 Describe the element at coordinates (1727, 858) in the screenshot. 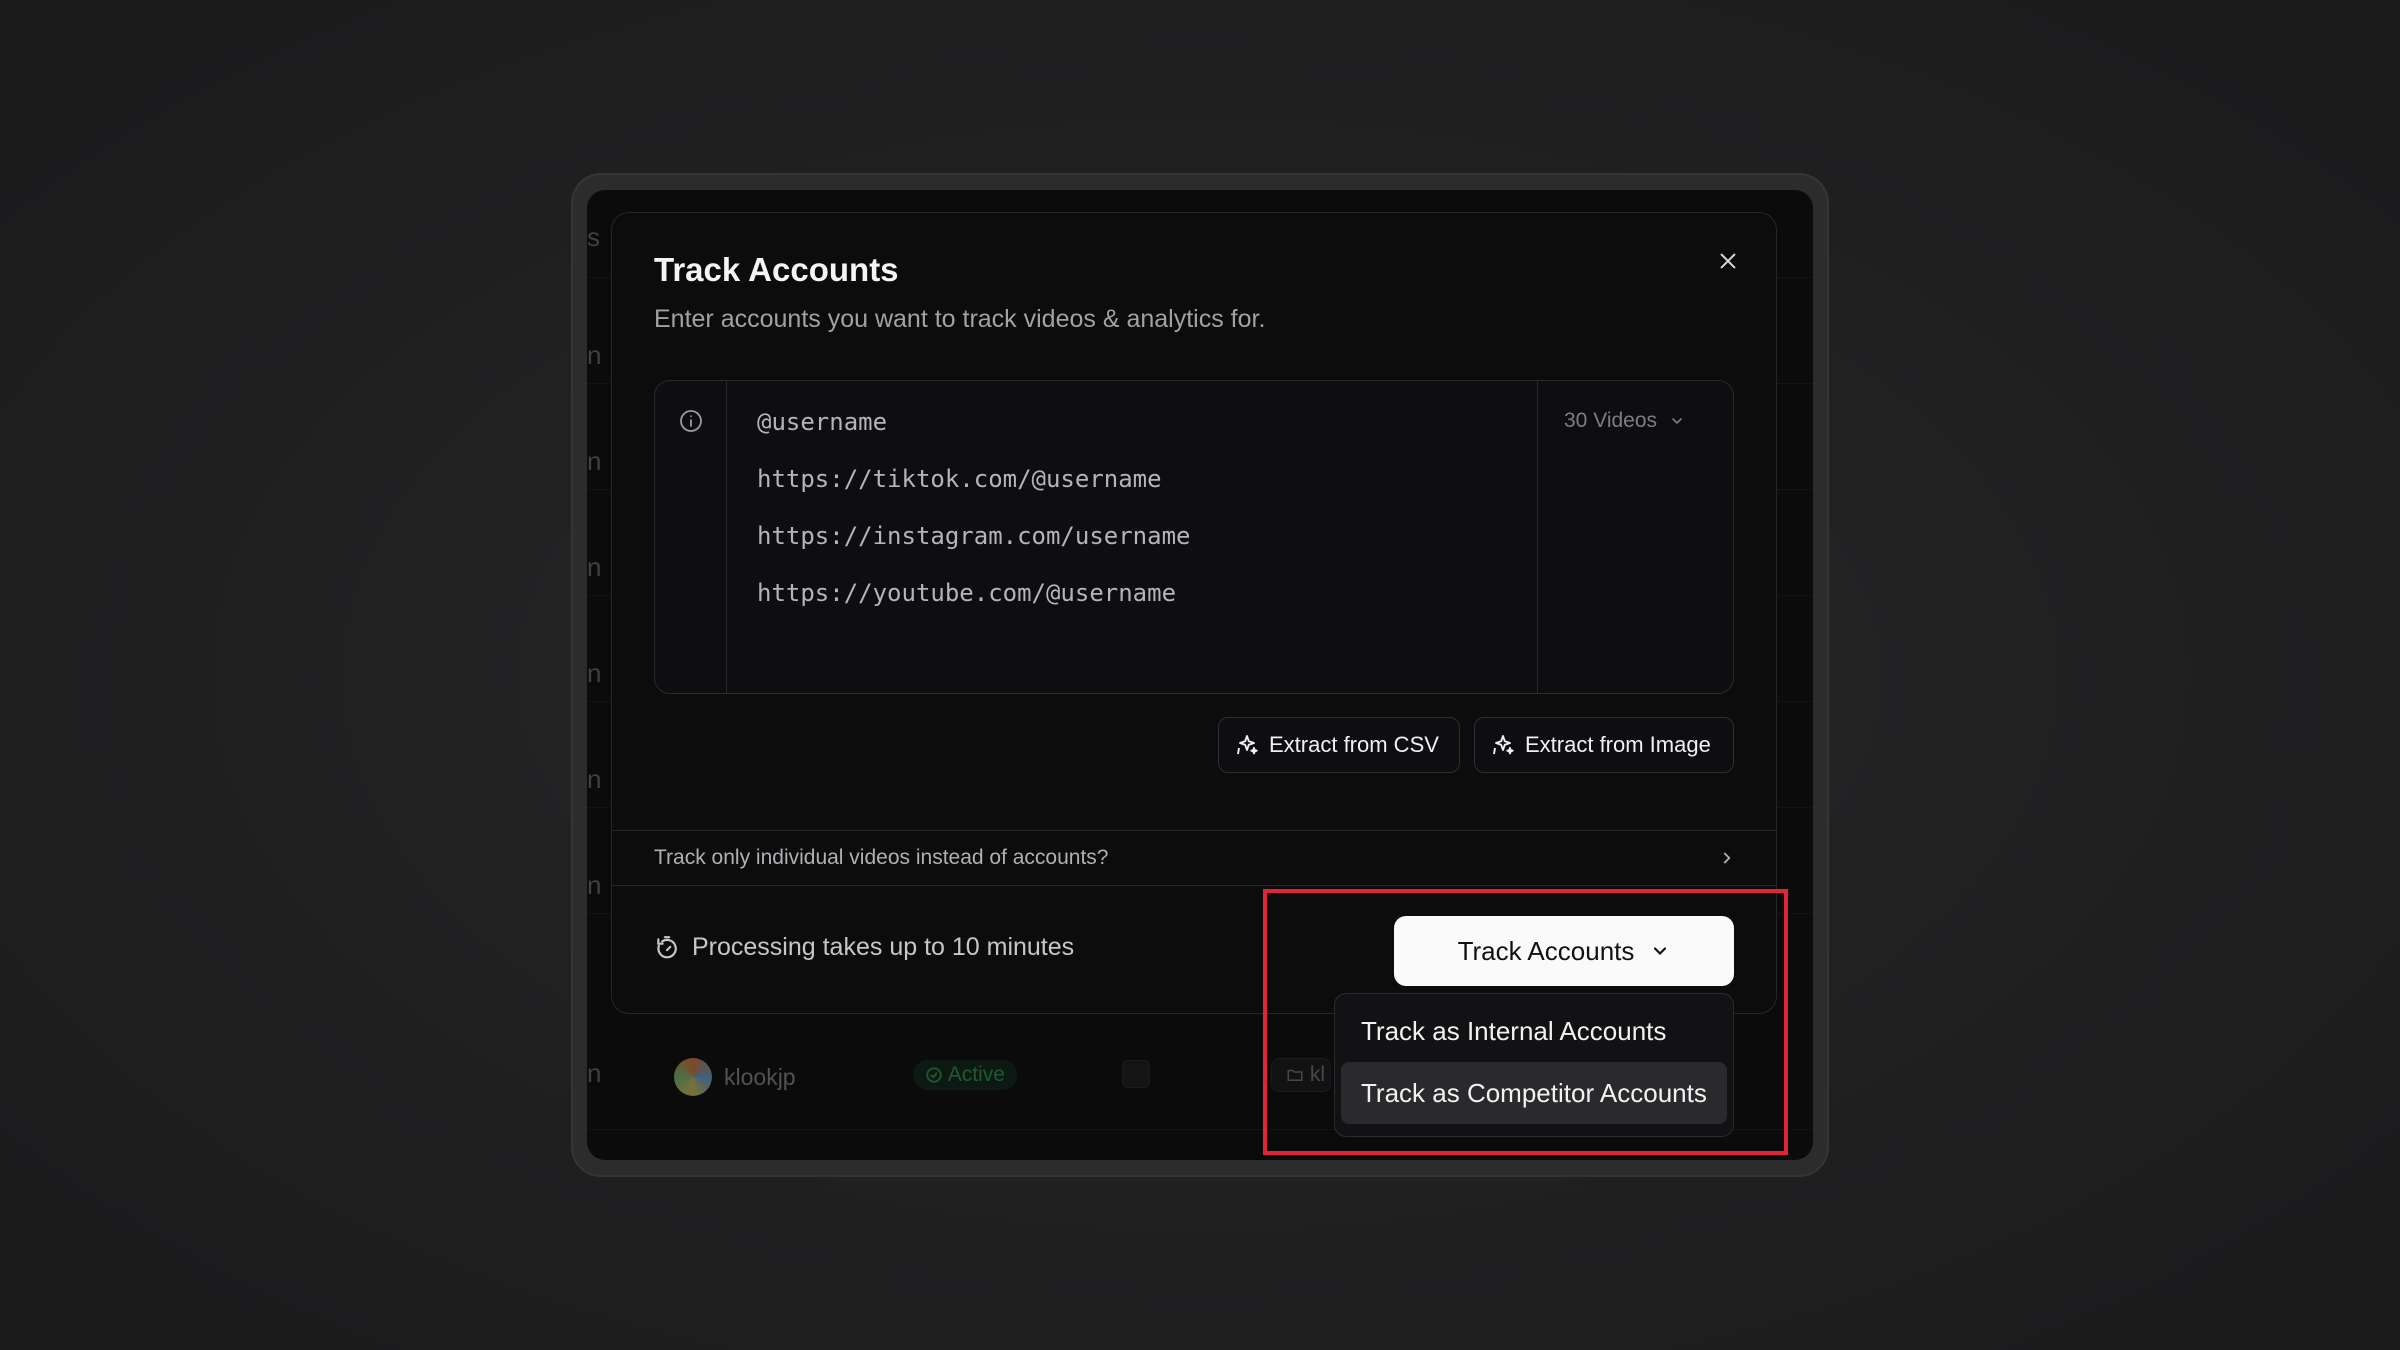

I see `chevron-right-icon` at that location.